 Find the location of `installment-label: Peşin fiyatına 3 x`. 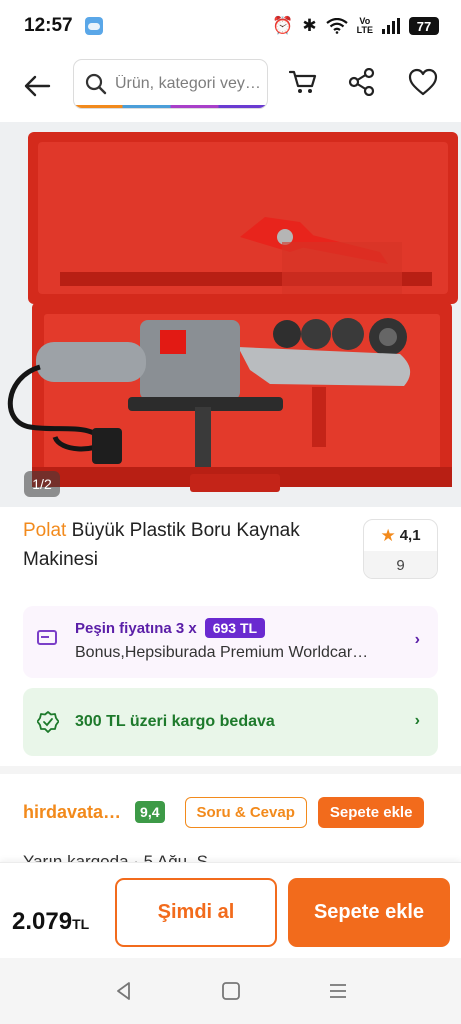

installment-label: Peşin fiyatına 3 x is located at coordinates (136, 628).